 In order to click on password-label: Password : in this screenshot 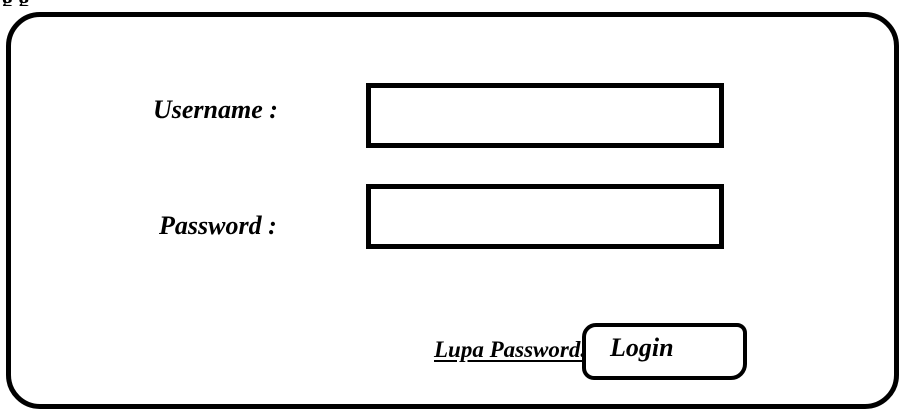, I will do `click(218, 225)`.